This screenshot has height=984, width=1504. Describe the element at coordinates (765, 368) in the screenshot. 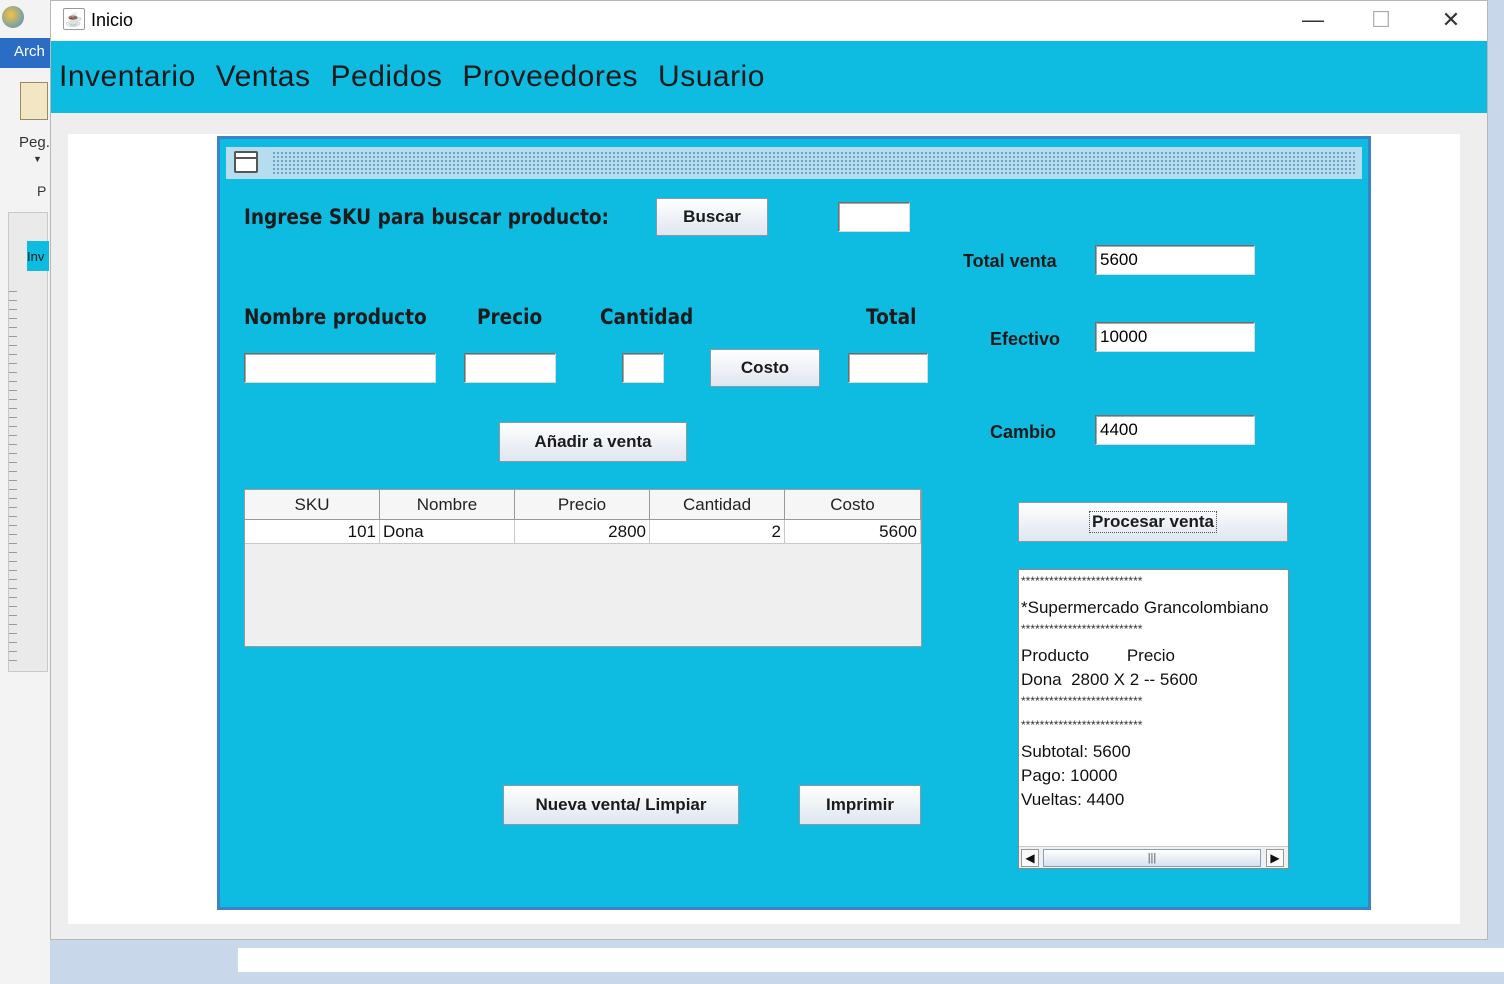

I see `cost-button: Costo` at that location.